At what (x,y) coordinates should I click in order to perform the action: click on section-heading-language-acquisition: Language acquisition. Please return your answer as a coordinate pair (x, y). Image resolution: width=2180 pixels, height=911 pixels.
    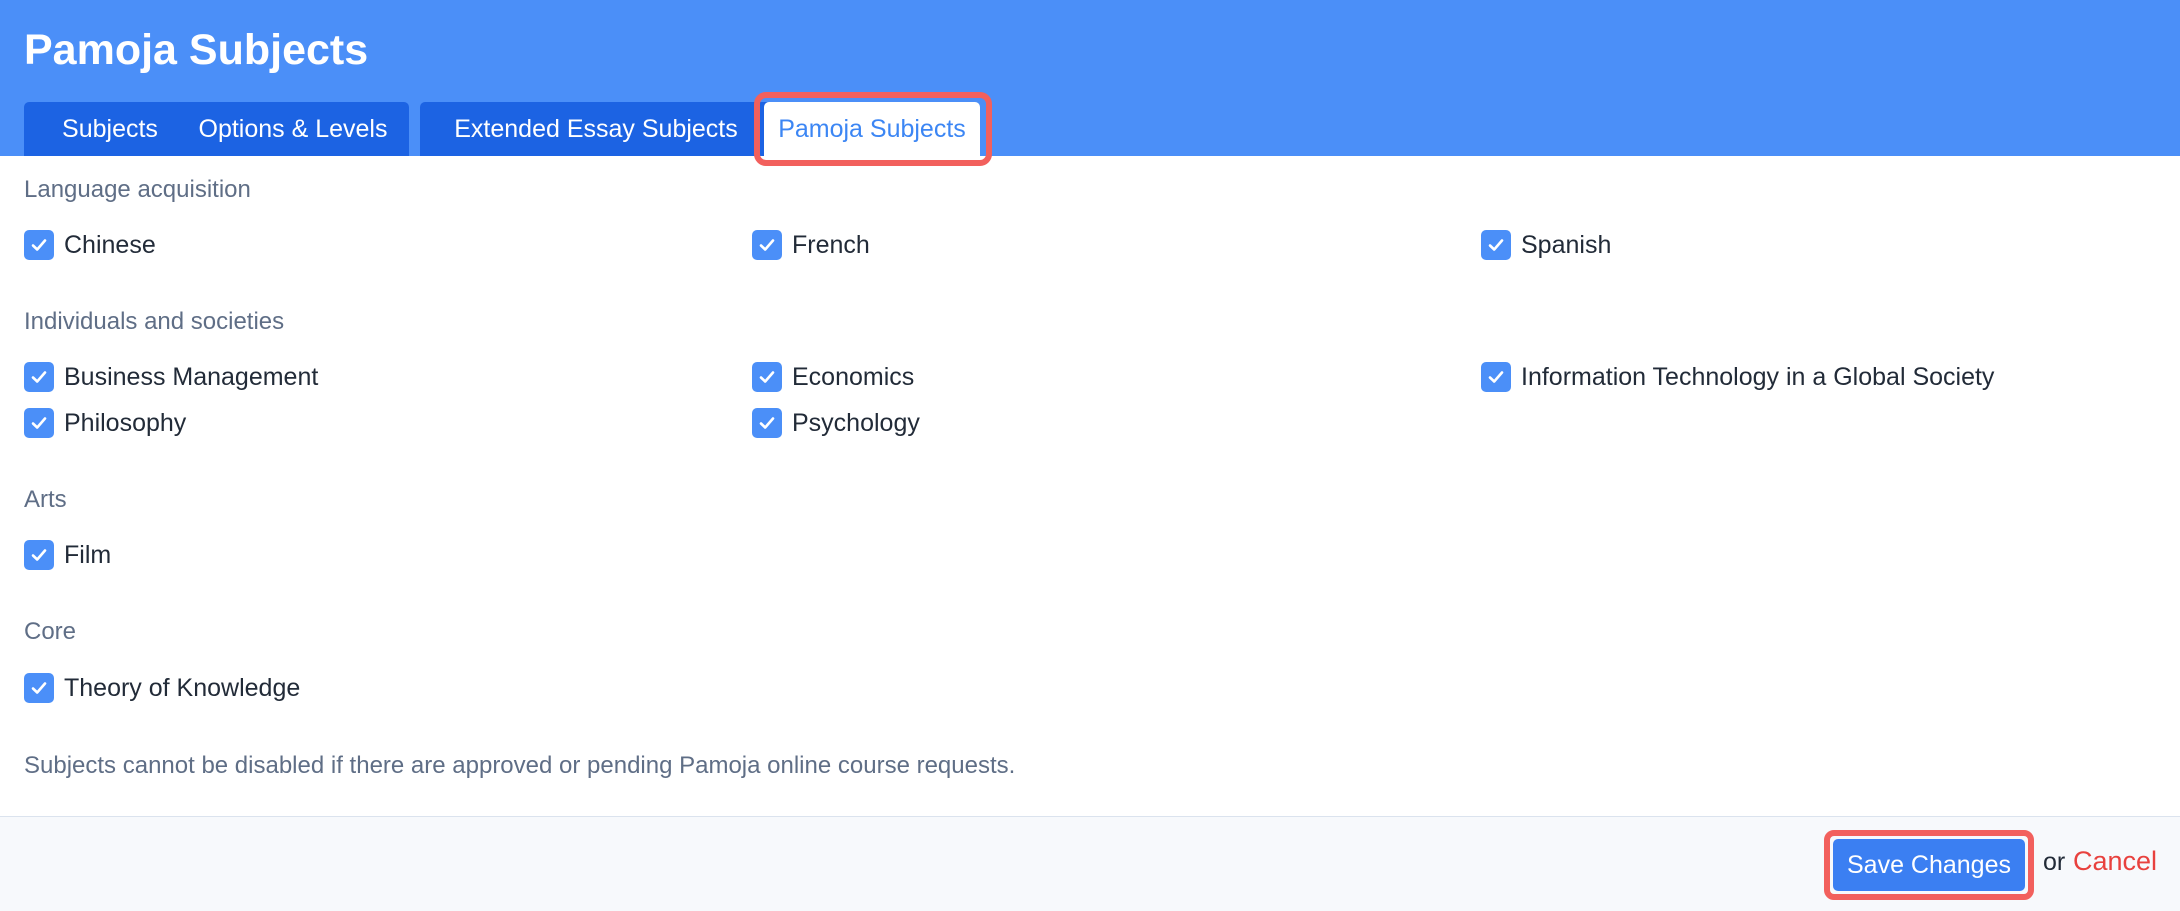
    Looking at the image, I should click on (137, 189).